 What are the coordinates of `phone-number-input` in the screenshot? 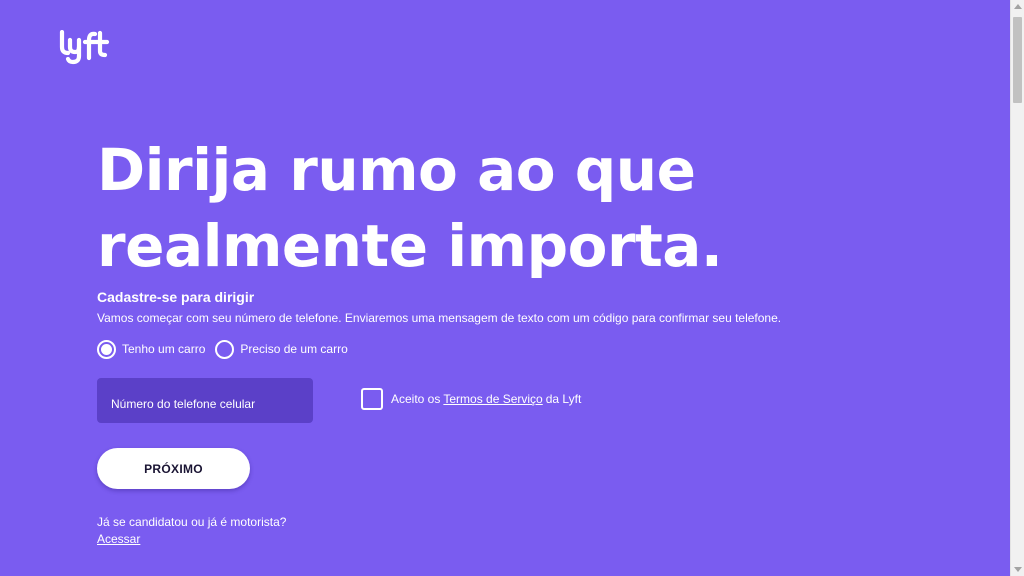 It's located at (205, 400).